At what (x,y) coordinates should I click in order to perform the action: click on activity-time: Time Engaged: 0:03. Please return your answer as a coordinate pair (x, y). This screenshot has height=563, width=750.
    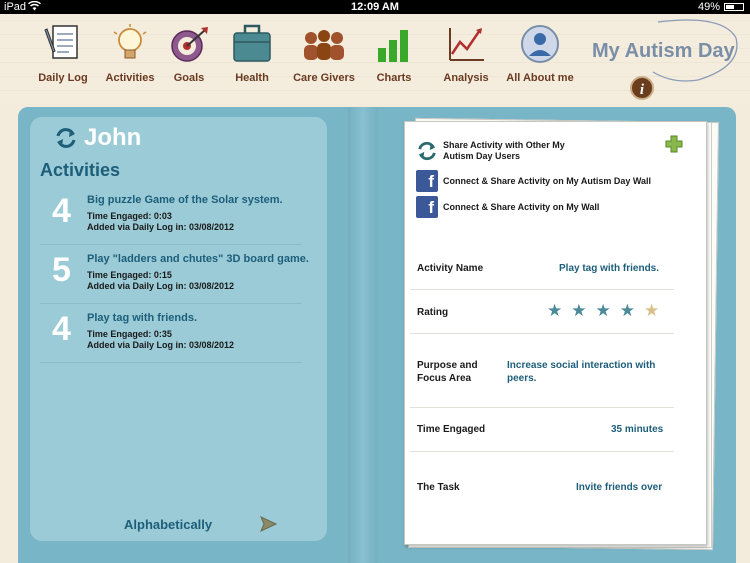
    Looking at the image, I should click on (129, 216).